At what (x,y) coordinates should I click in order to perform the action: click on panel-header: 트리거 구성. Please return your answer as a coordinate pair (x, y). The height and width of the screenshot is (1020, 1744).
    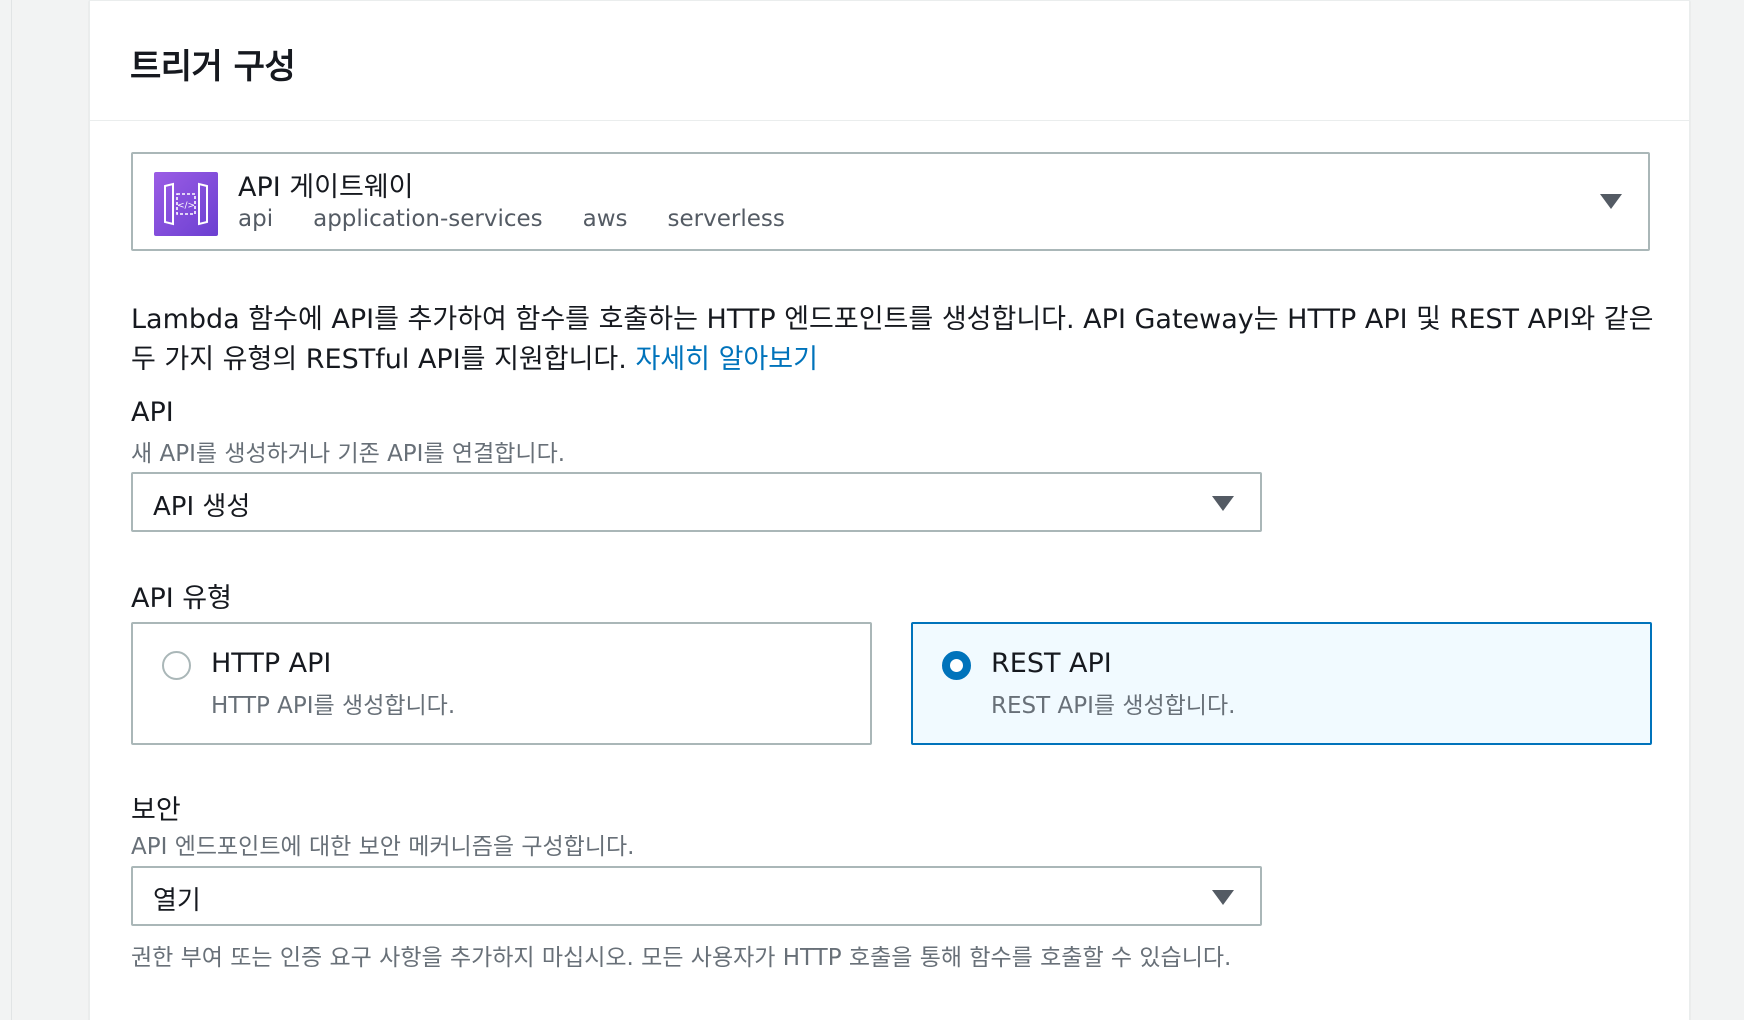
    Looking at the image, I should click on (889, 60).